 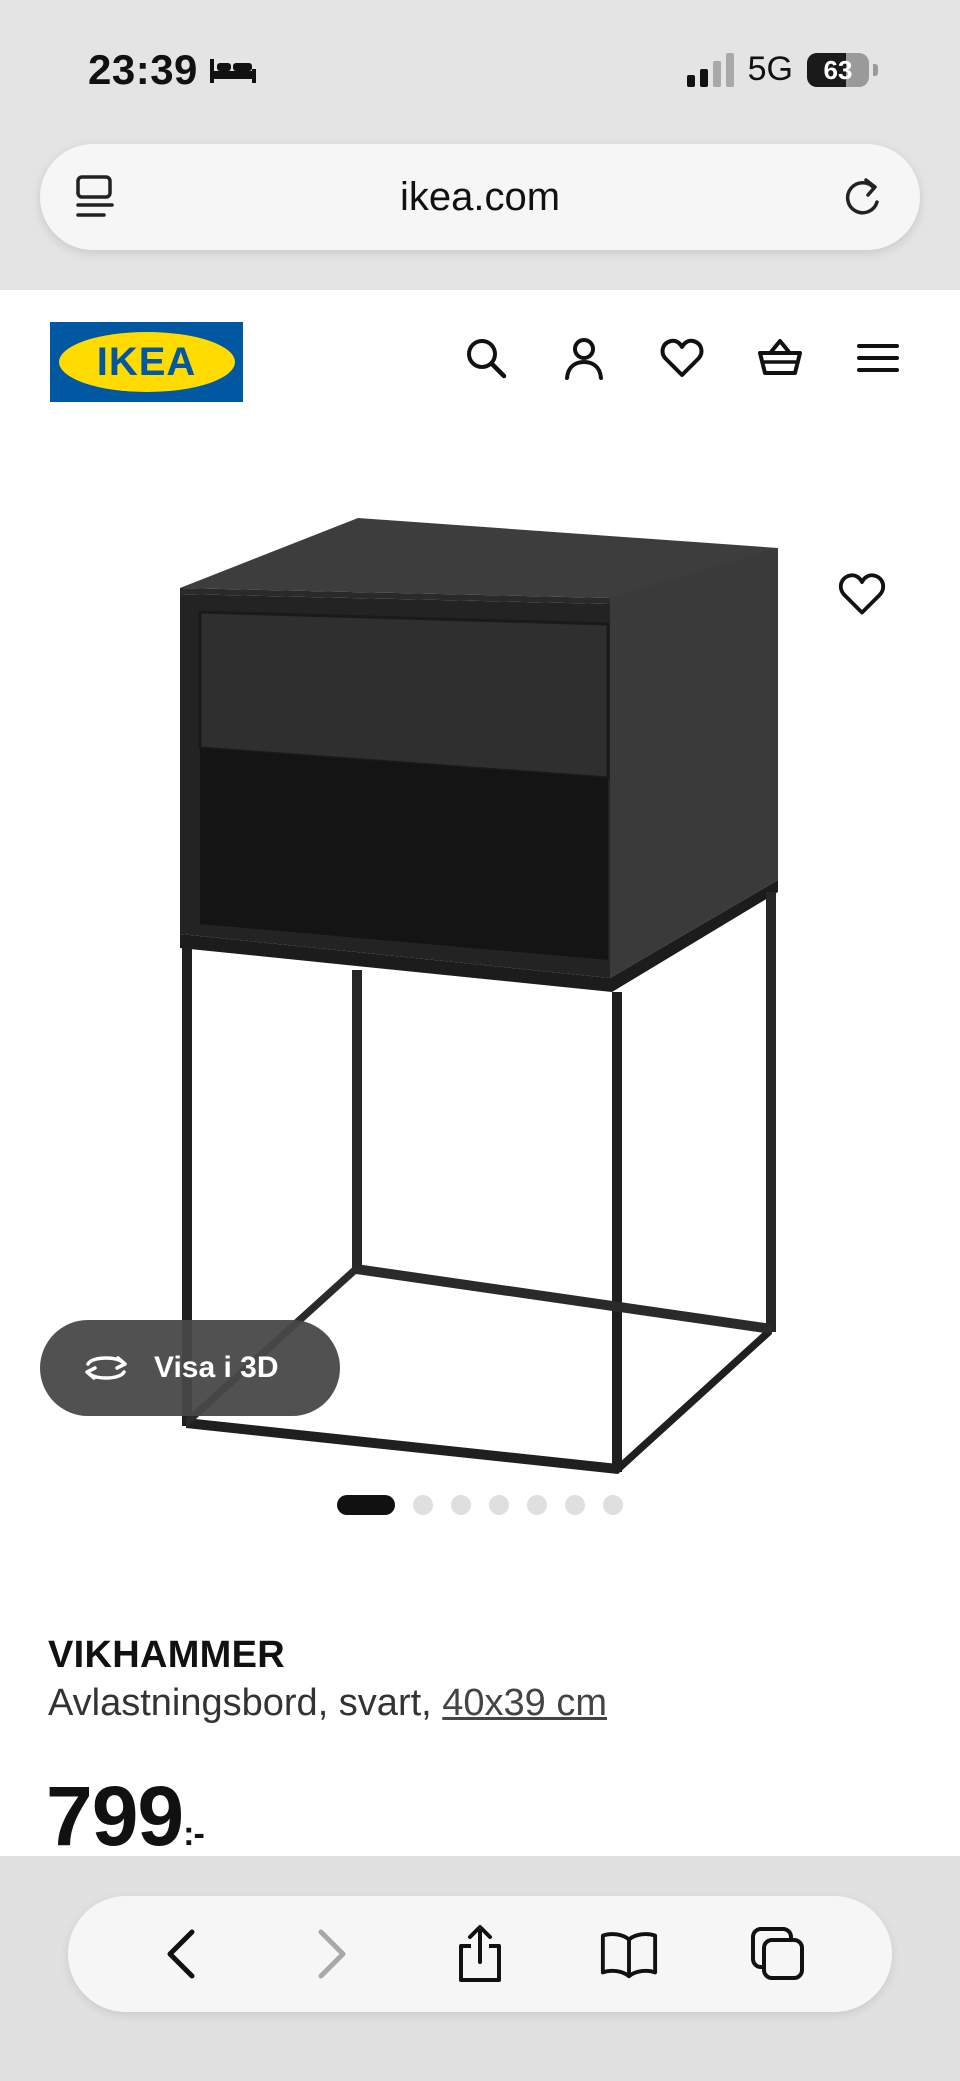 I want to click on search-icon, so click(x=486, y=358).